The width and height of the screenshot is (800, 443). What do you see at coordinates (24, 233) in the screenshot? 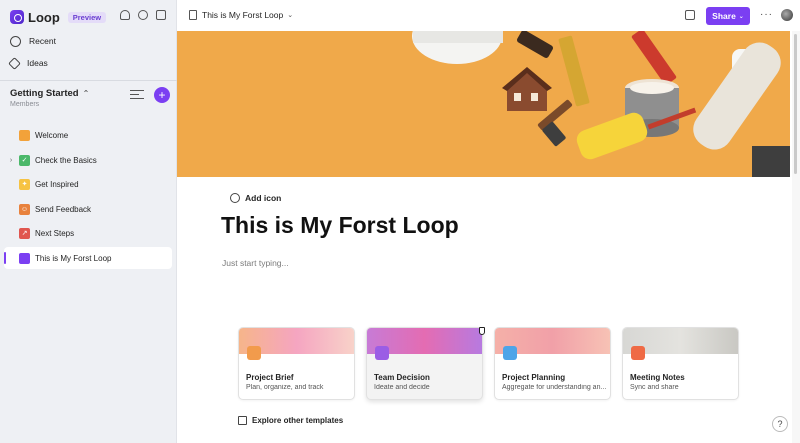
I see `arrow-icon: ↗` at bounding box center [24, 233].